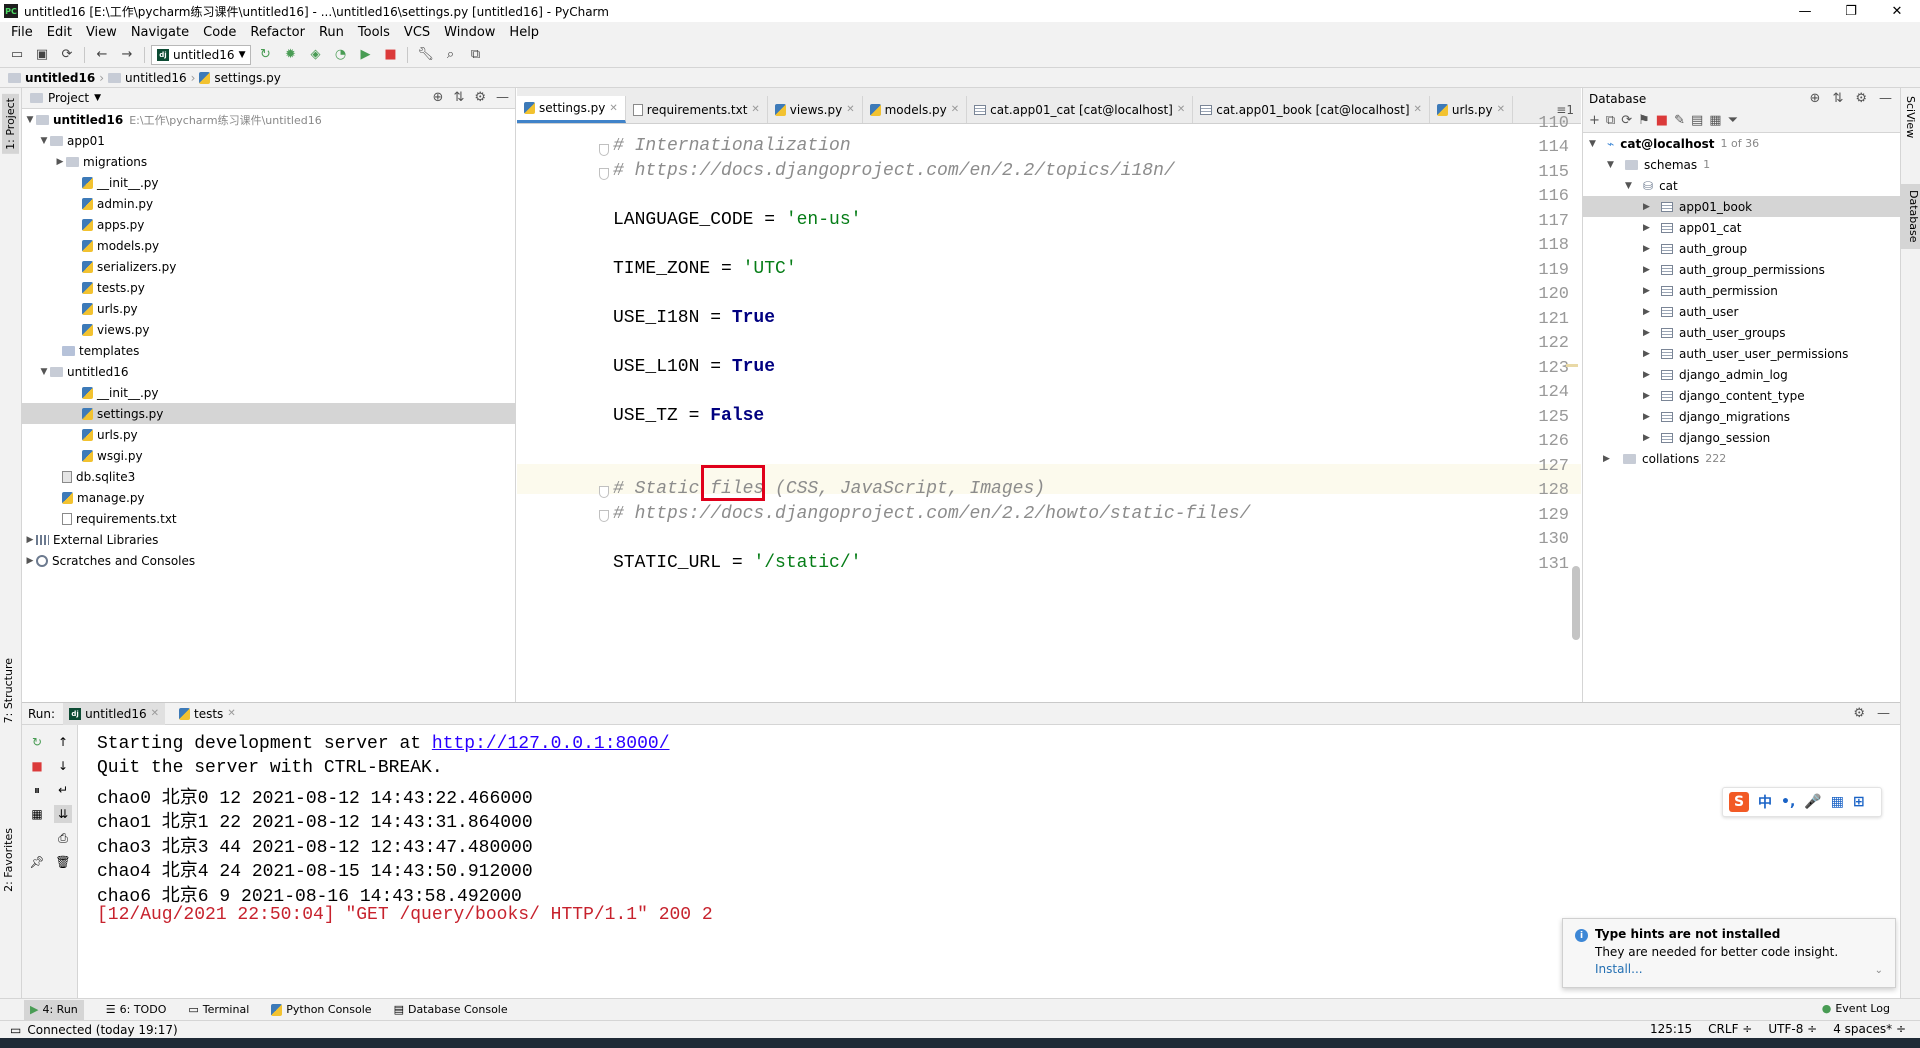 The image size is (1920, 1048). What do you see at coordinates (1610, 120) in the screenshot?
I see `copy-icon: ⧉` at bounding box center [1610, 120].